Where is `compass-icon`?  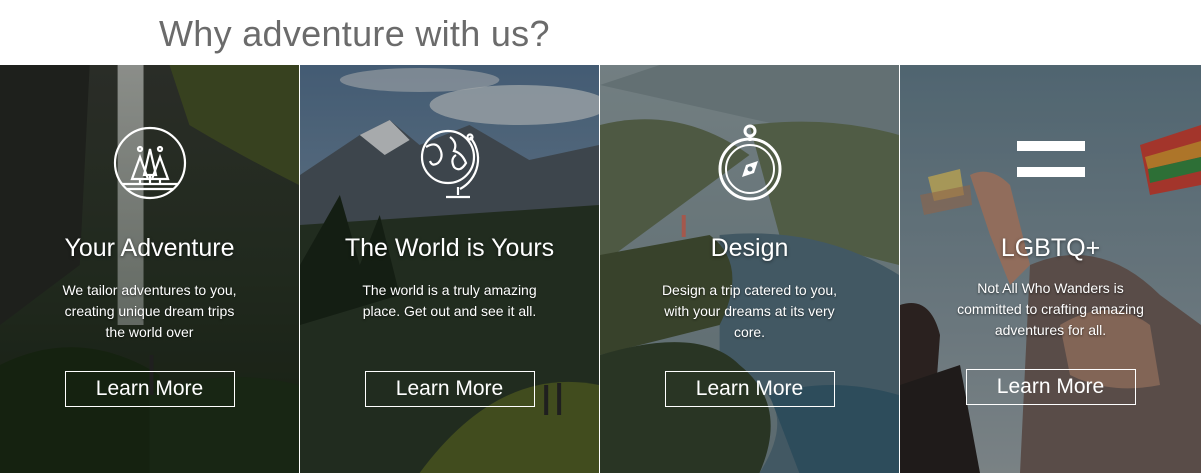 compass-icon is located at coordinates (750, 163).